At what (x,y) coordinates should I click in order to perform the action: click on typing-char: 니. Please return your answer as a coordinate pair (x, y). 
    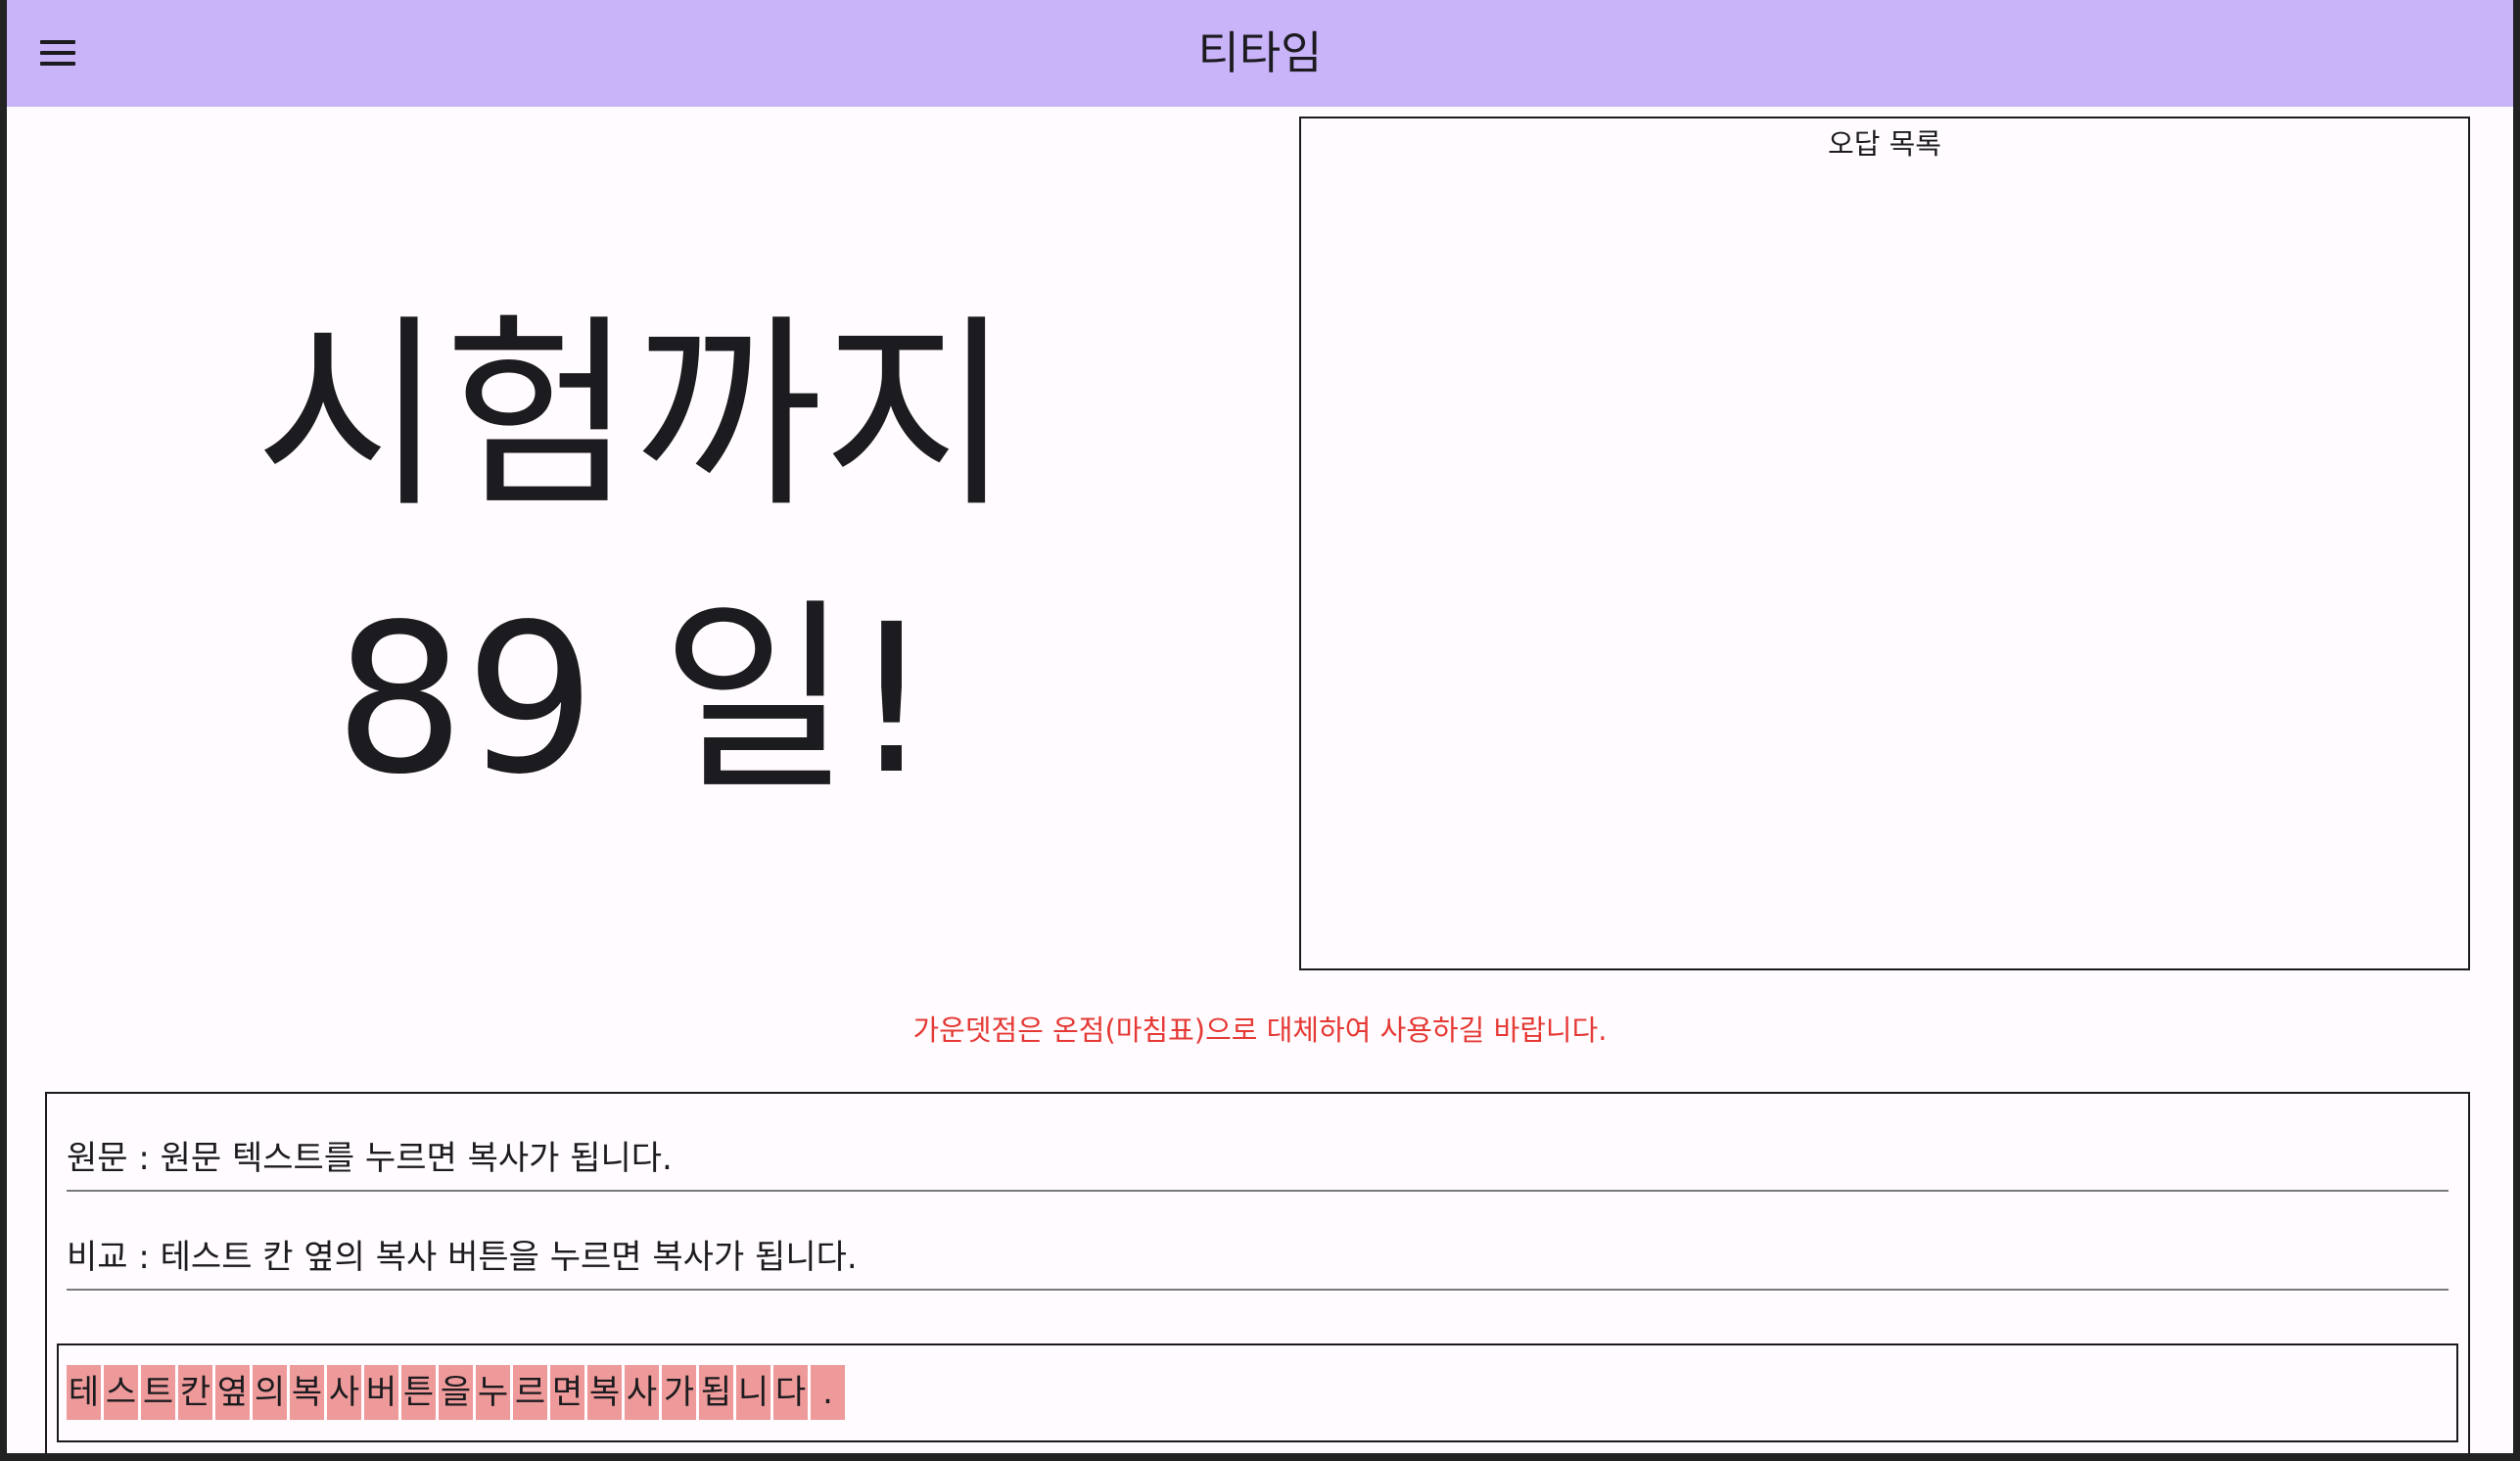
    Looking at the image, I should click on (753, 1392).